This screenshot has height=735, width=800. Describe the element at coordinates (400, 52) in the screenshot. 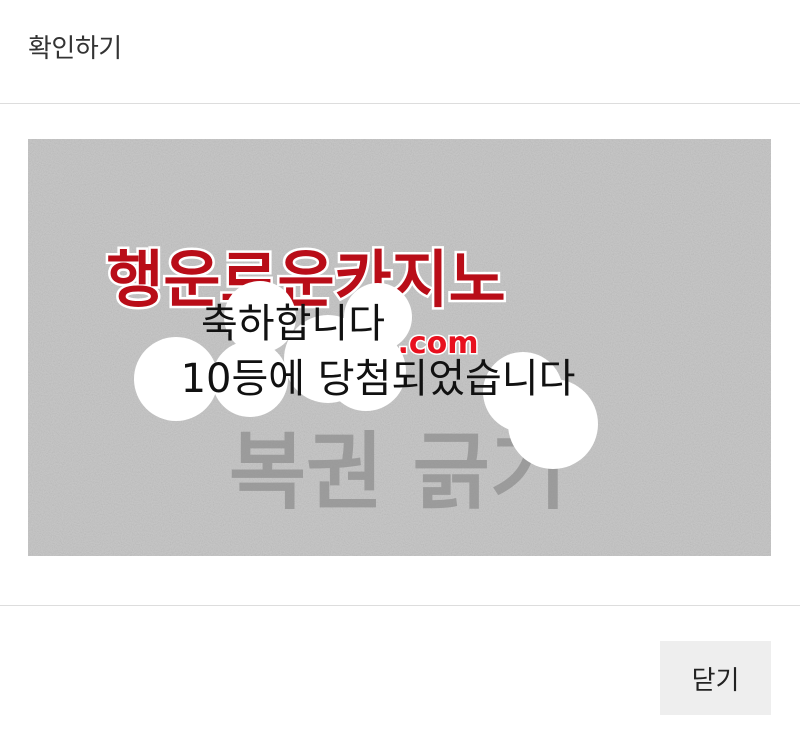

I see `modal-header: 확인하기` at that location.